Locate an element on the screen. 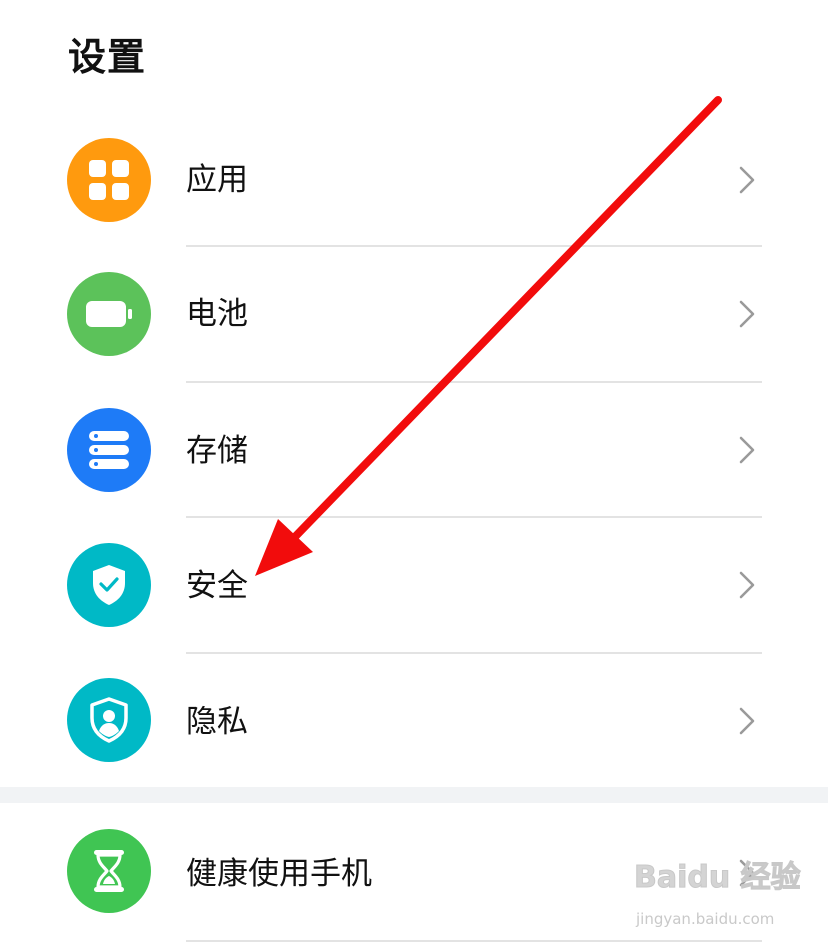 This screenshot has width=828, height=950. privacy-shield-icon is located at coordinates (109, 720).